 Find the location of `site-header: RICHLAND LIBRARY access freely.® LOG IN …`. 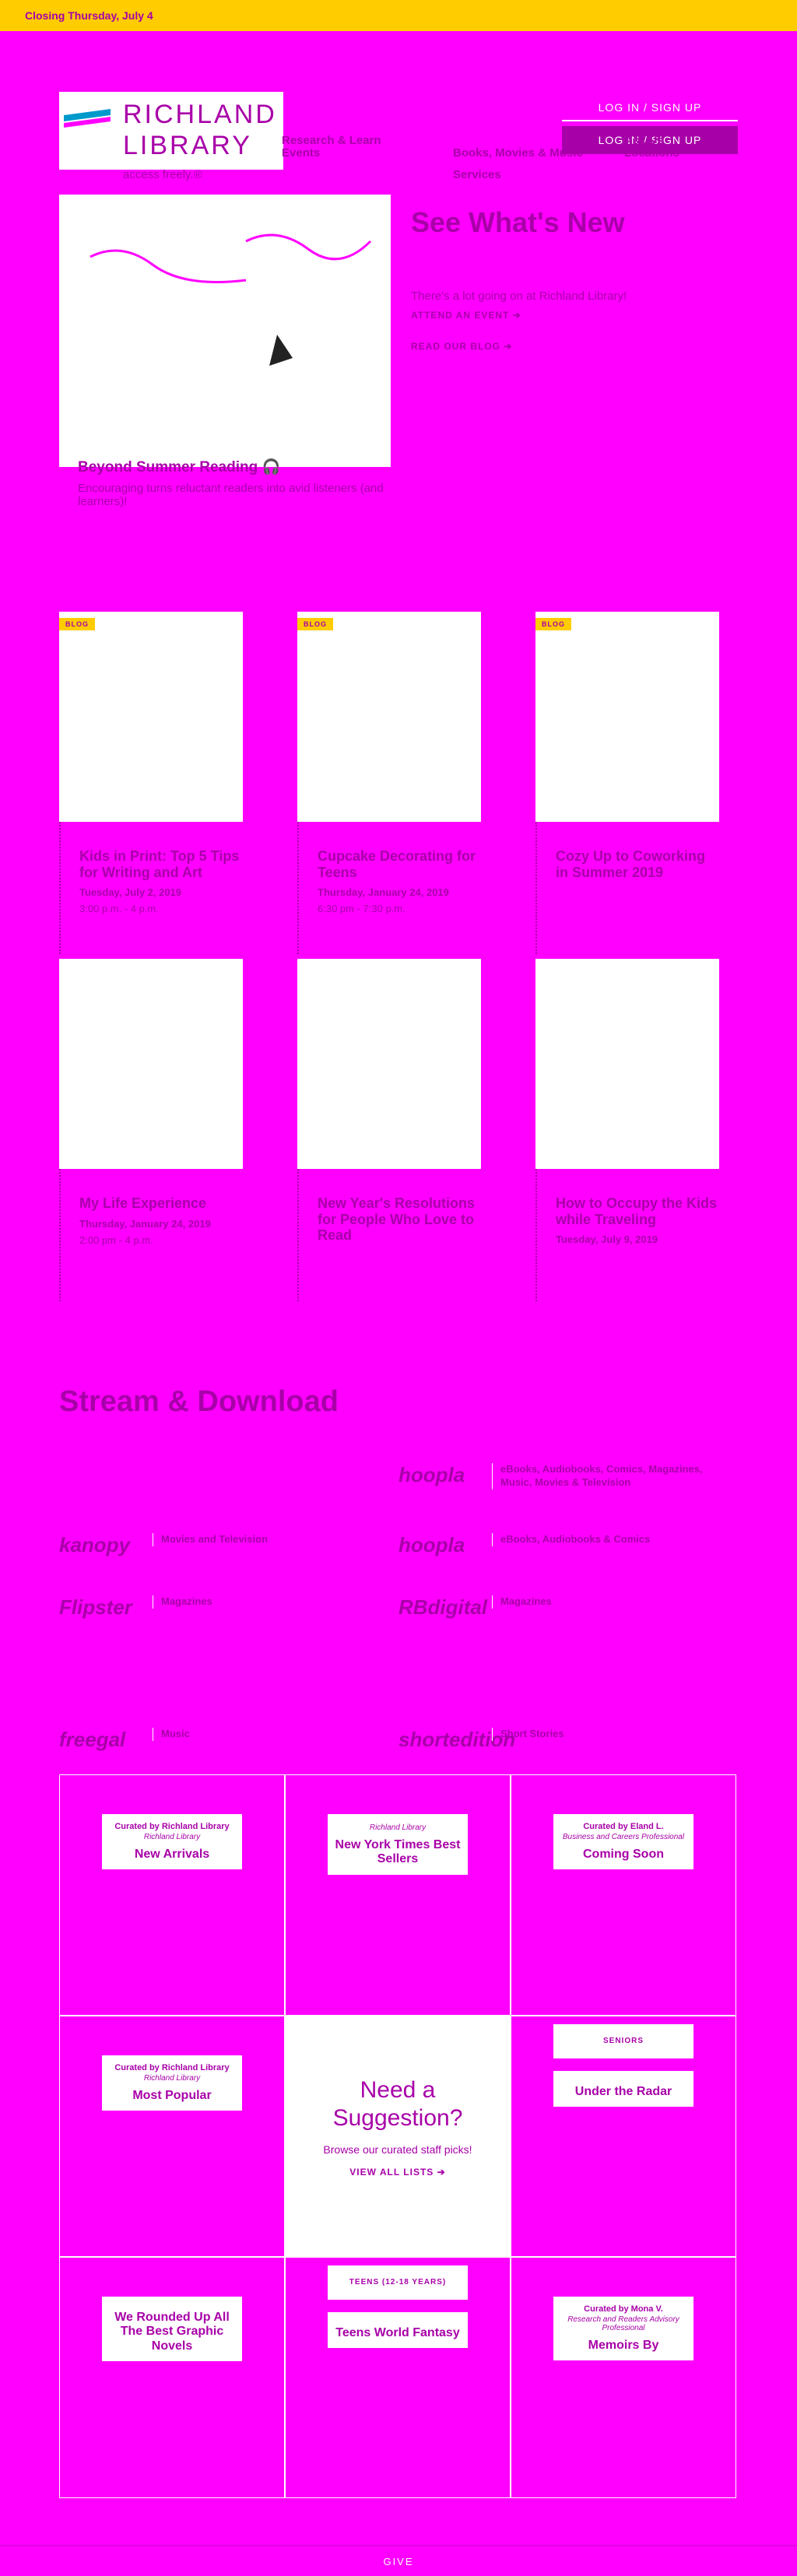

site-header: RICHLAND LIBRARY access freely.® LOG IN … is located at coordinates (398, 113).